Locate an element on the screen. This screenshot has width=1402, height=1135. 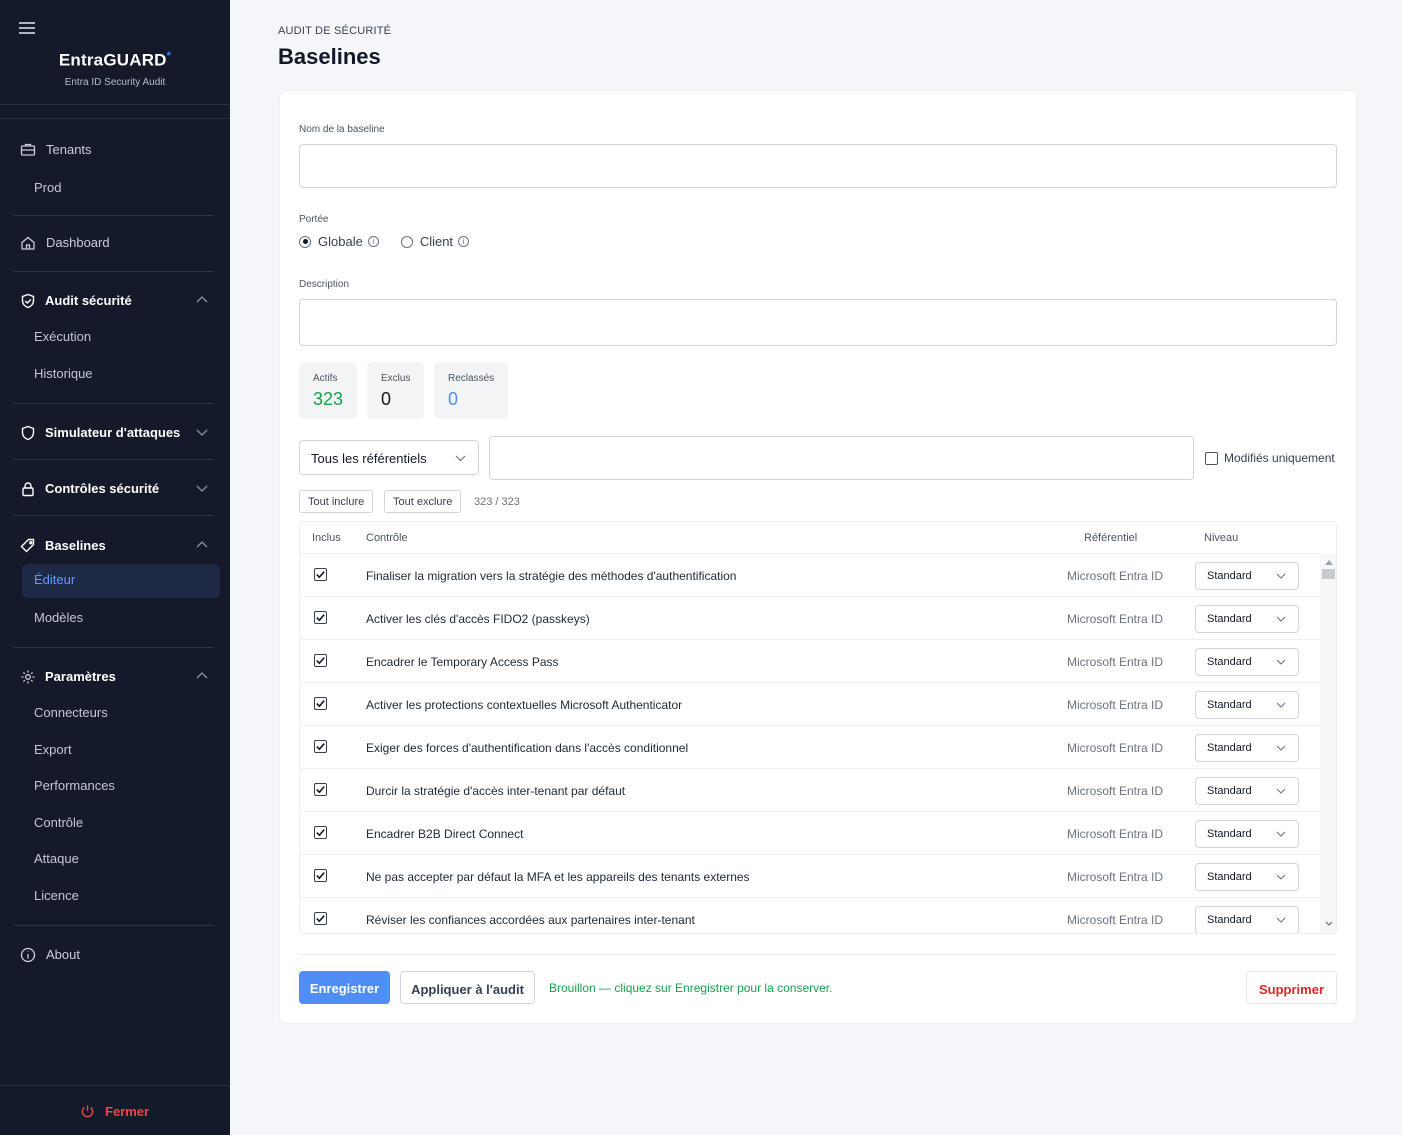
power-icon is located at coordinates (87, 1111).